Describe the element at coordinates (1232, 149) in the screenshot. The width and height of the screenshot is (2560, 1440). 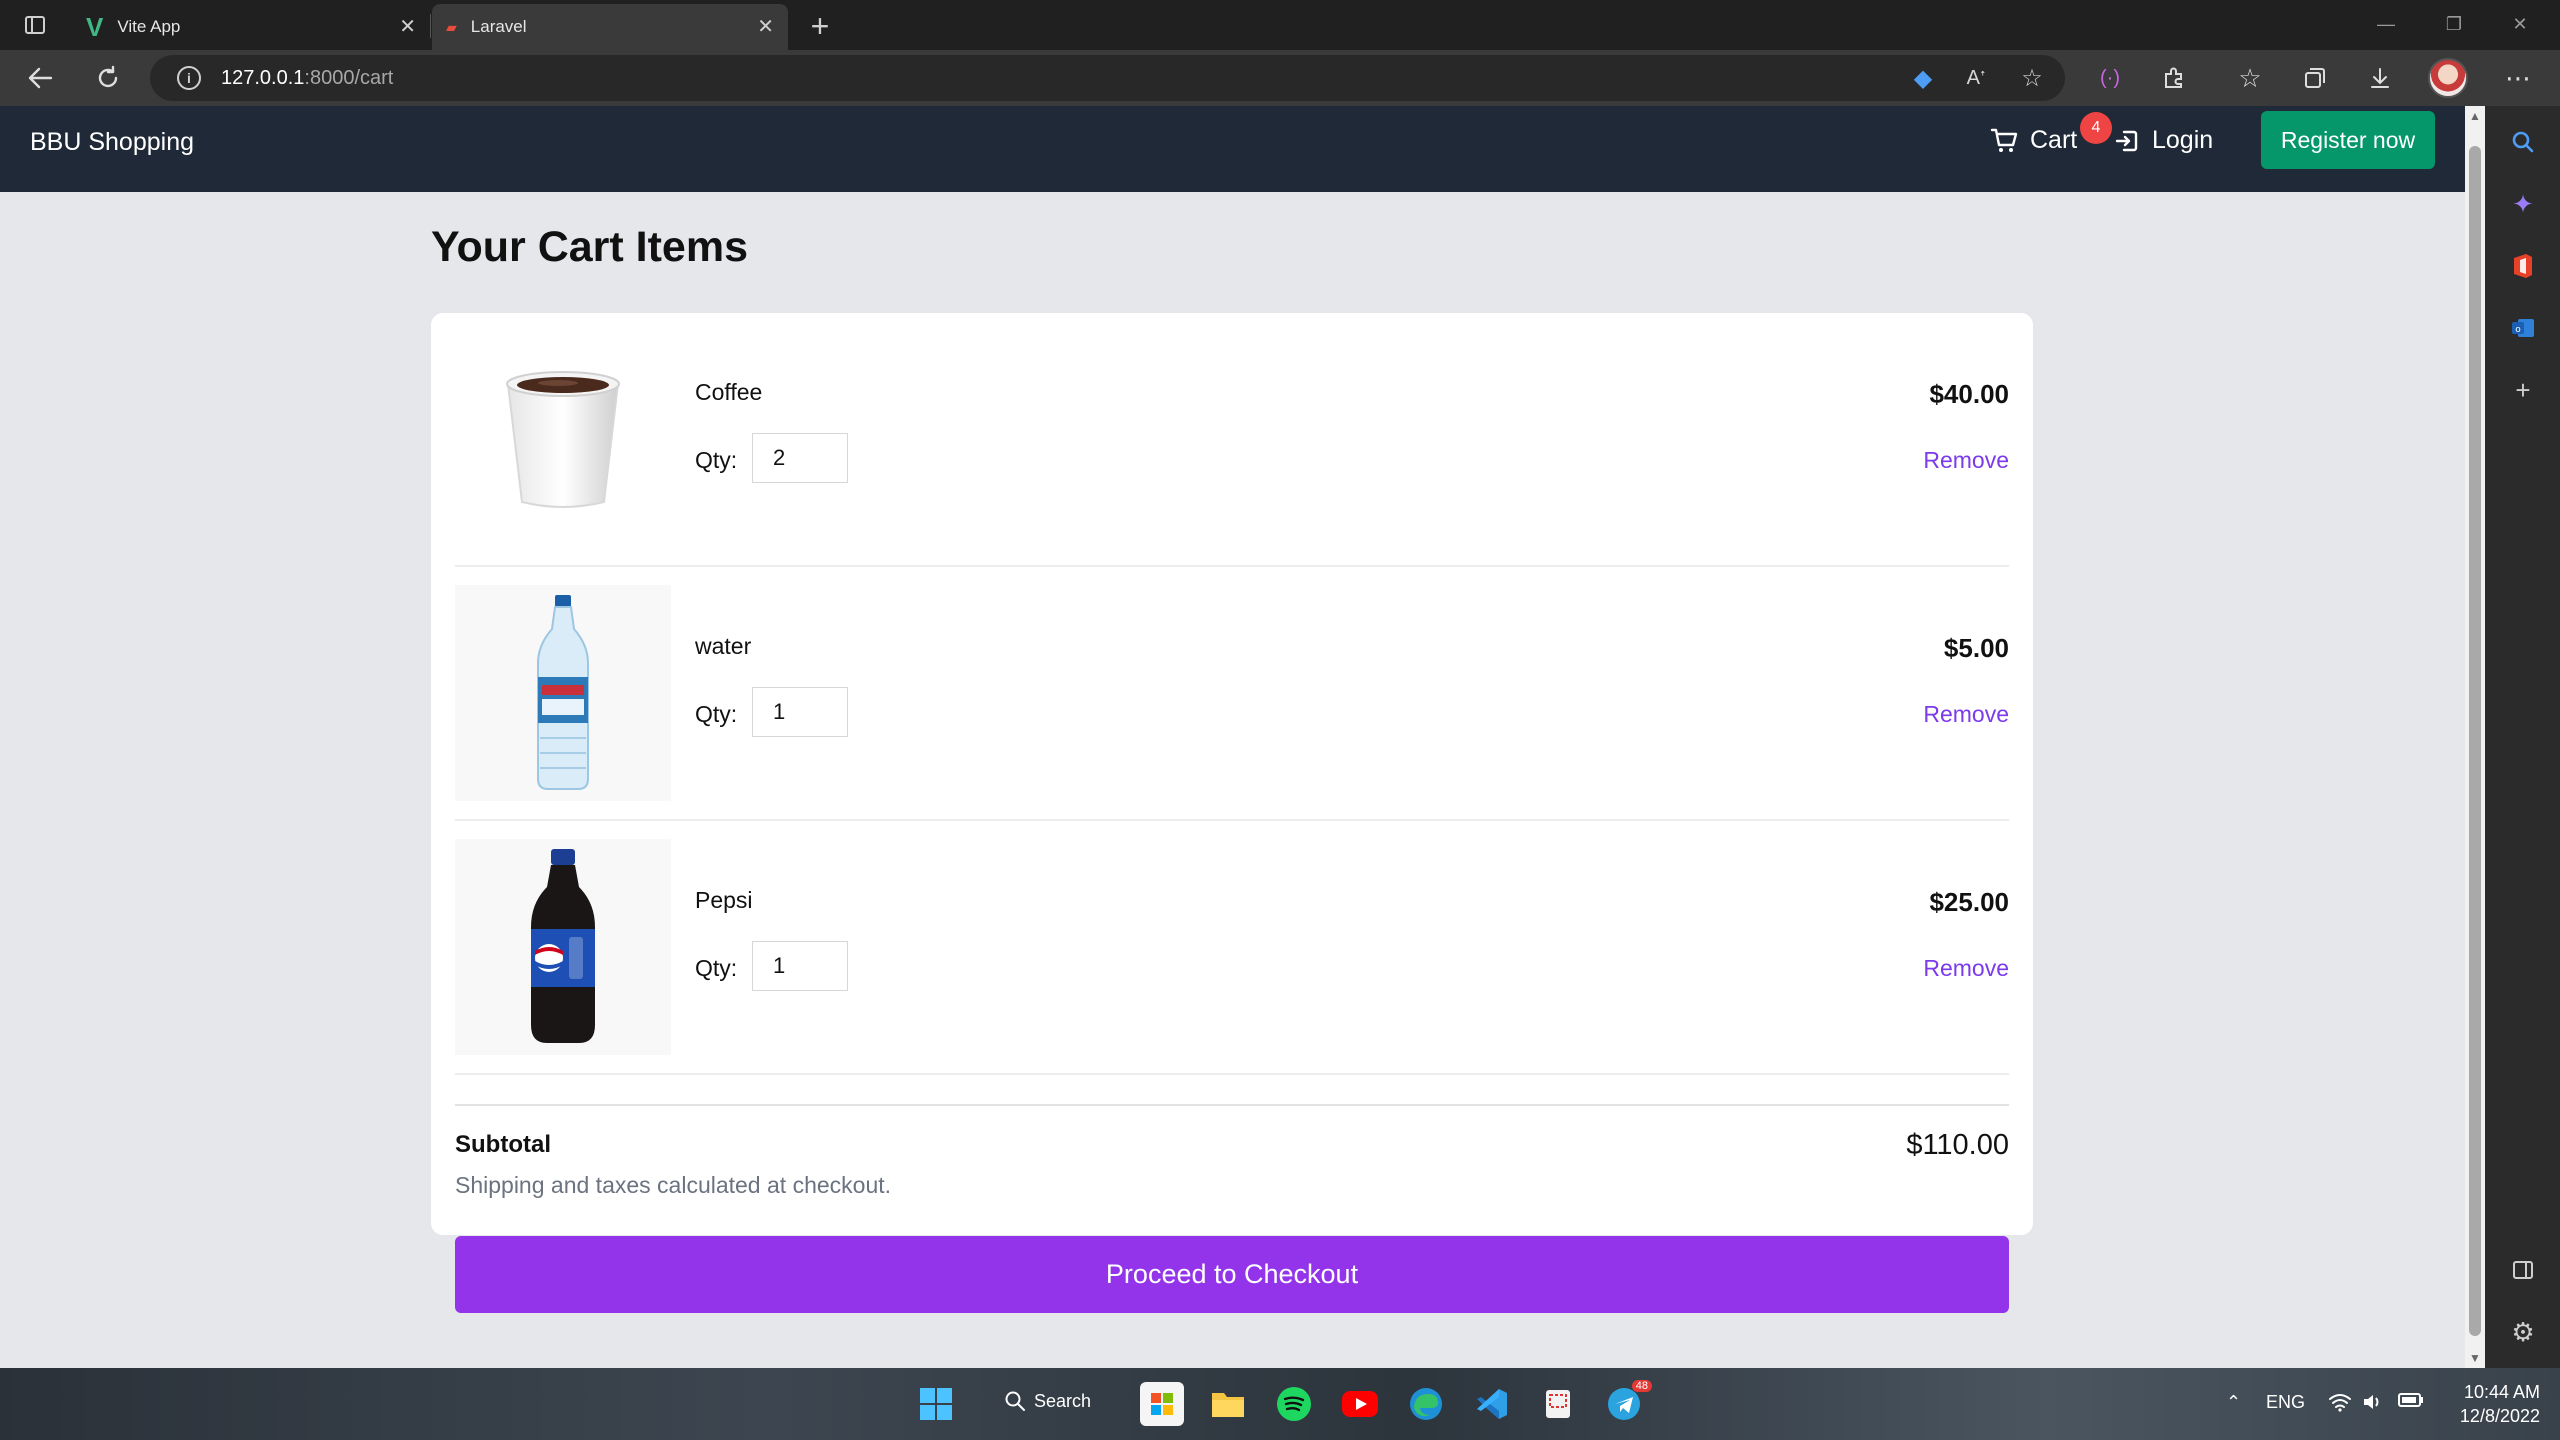
I see `site-navbar: BBU Shopping Cart 4 Login Register now` at that location.